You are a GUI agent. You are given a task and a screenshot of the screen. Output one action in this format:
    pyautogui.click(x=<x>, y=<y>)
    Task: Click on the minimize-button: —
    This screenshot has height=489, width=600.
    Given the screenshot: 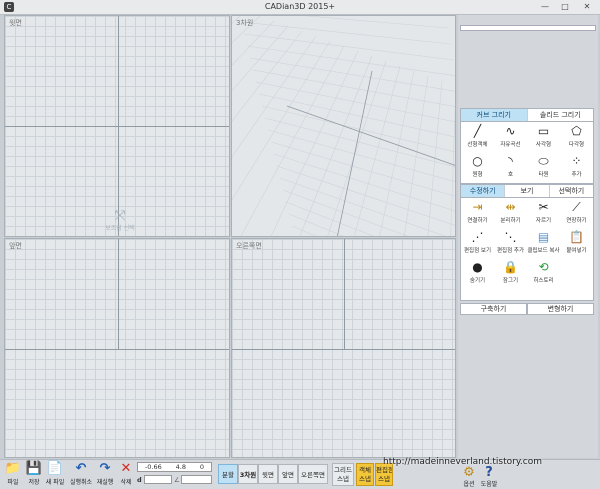 What is the action you would take?
    pyautogui.click(x=545, y=7)
    